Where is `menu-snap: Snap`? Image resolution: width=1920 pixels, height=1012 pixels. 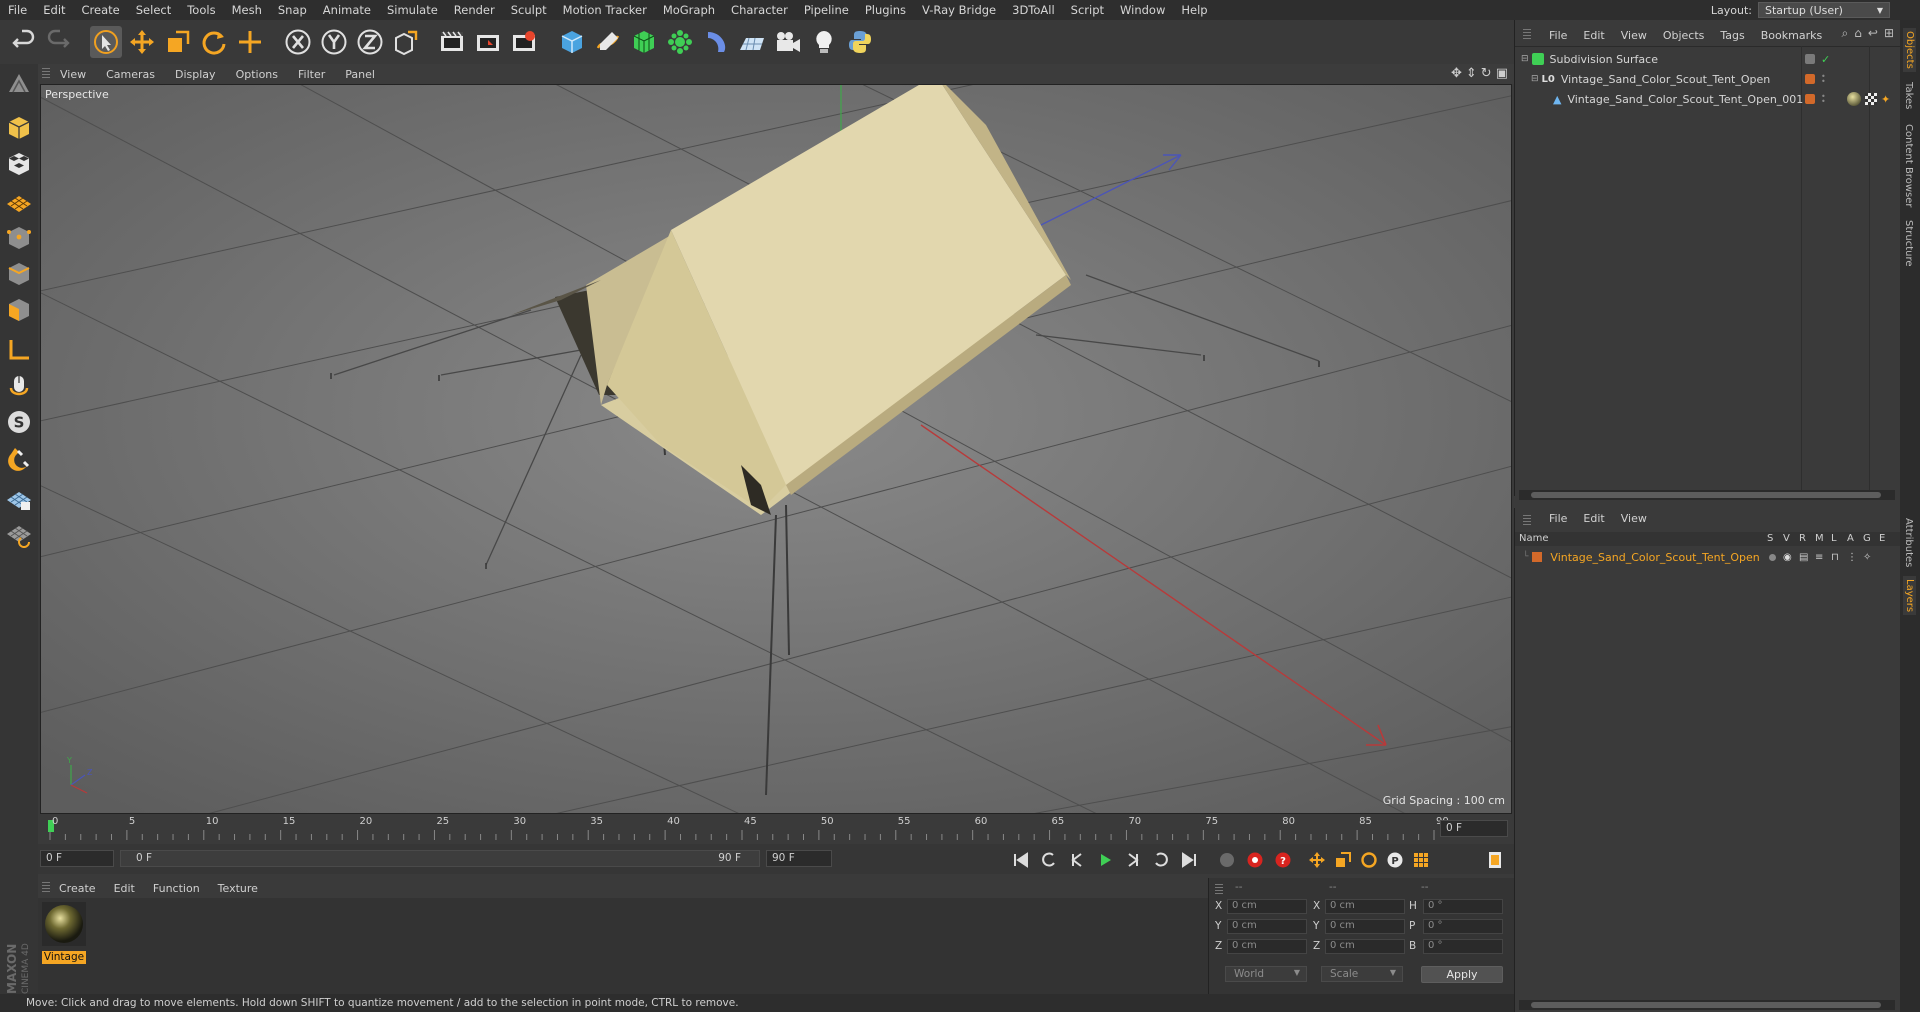 menu-snap: Snap is located at coordinates (292, 10).